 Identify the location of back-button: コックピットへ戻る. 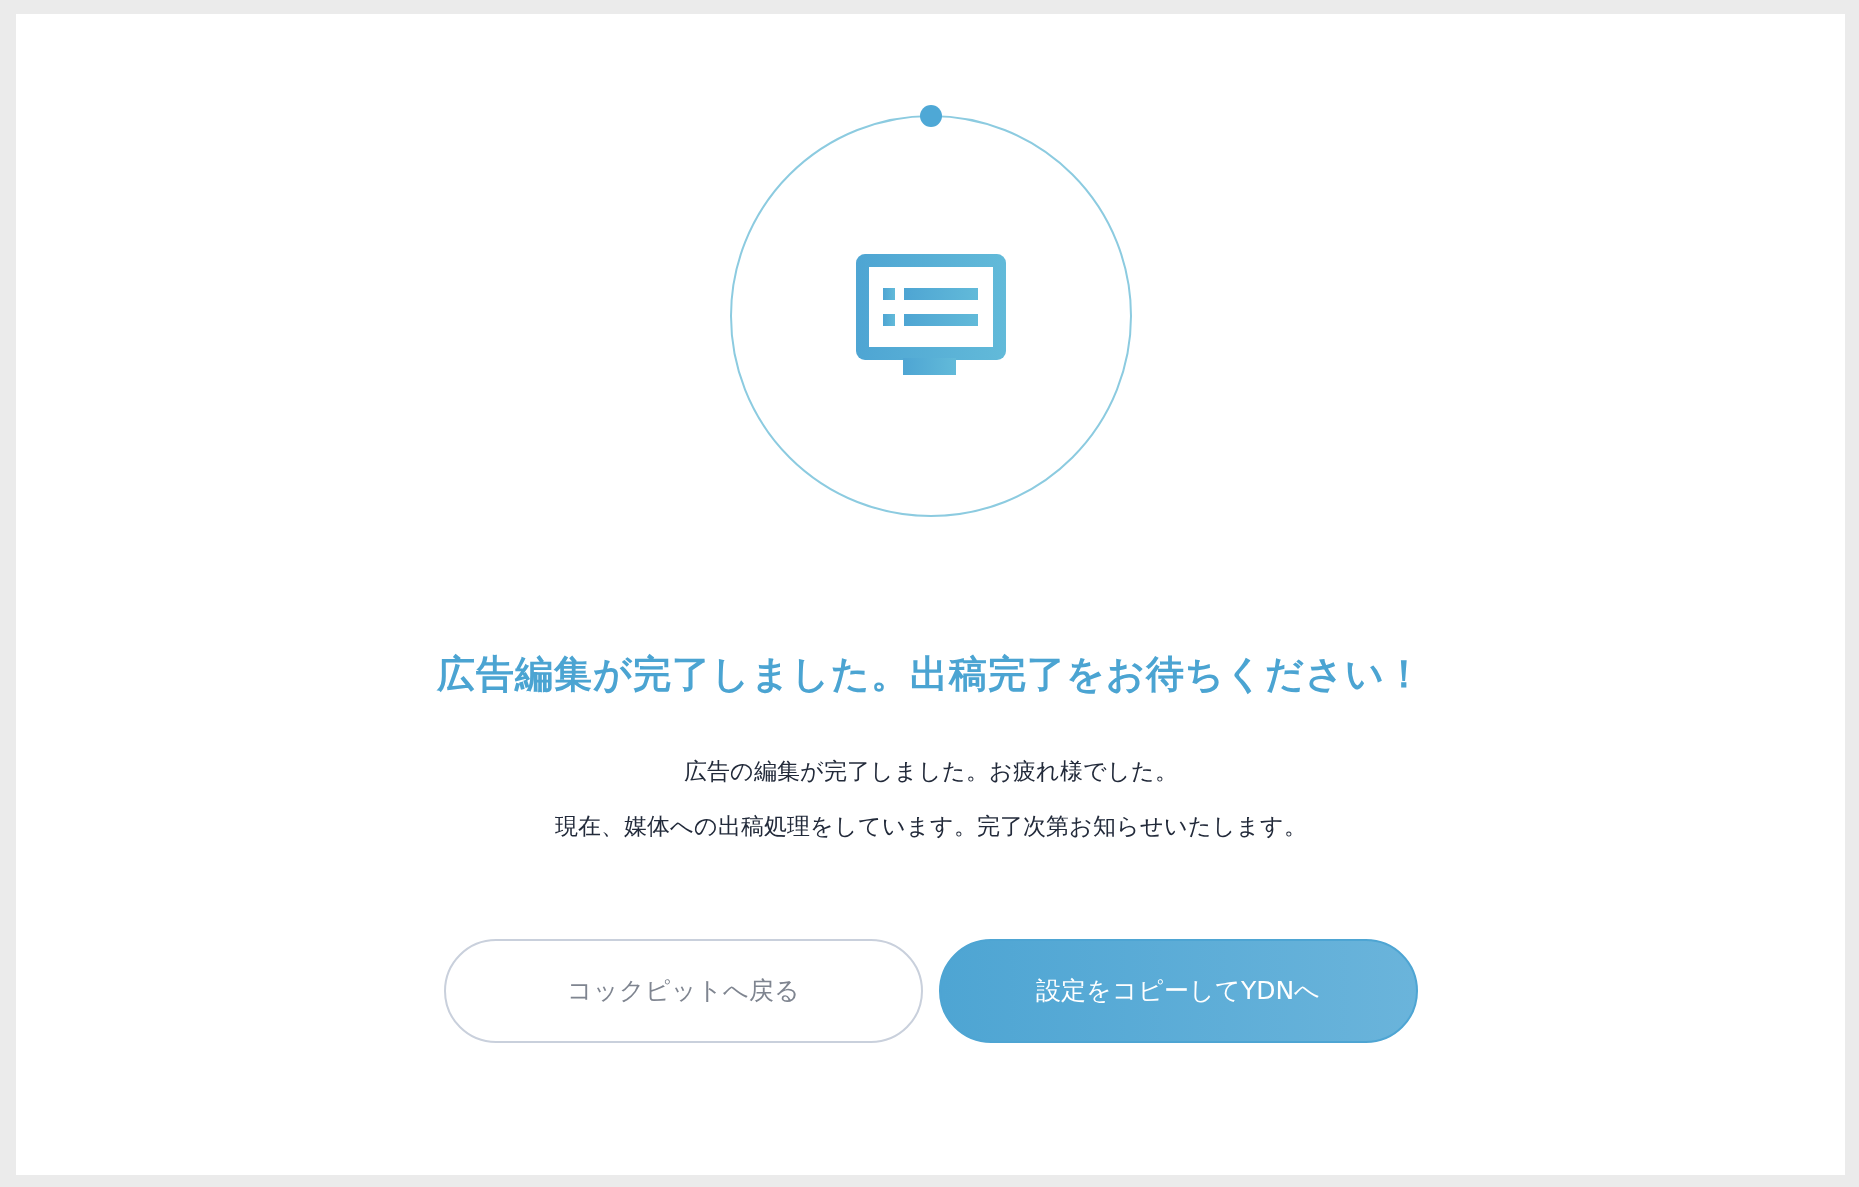
(683, 990).